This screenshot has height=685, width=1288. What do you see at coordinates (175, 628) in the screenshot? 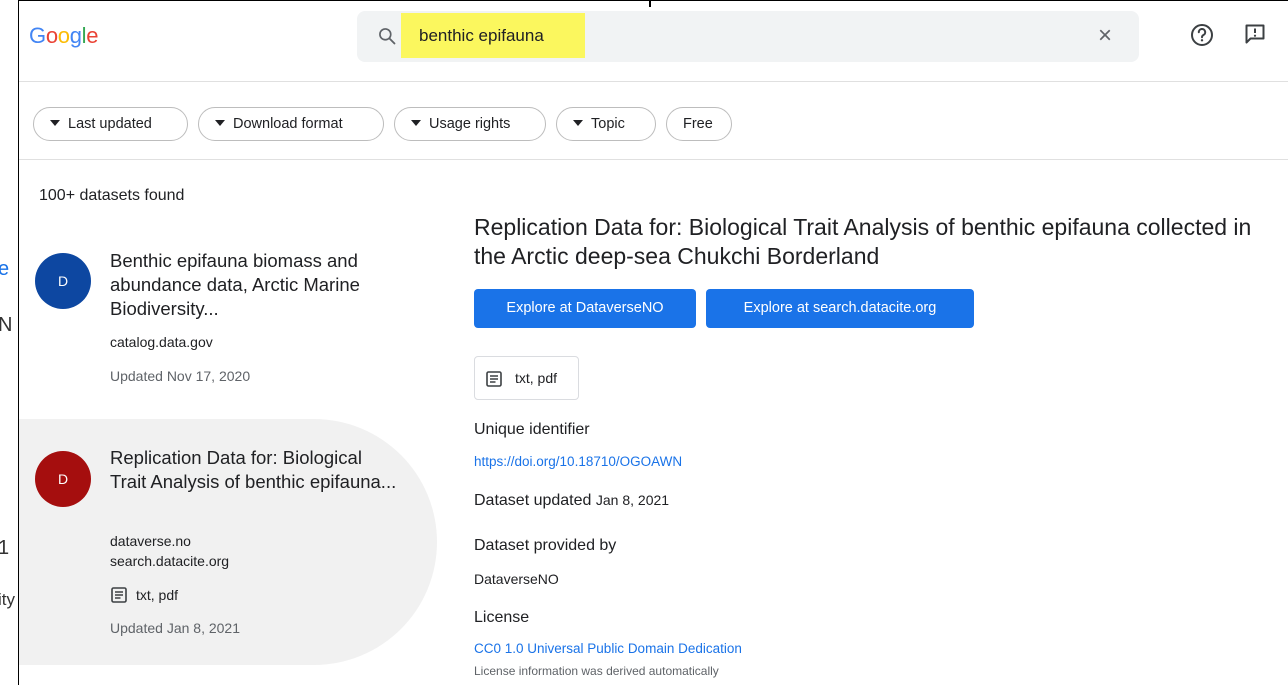
I see `result-updated: Updated Jan 8, 2021` at bounding box center [175, 628].